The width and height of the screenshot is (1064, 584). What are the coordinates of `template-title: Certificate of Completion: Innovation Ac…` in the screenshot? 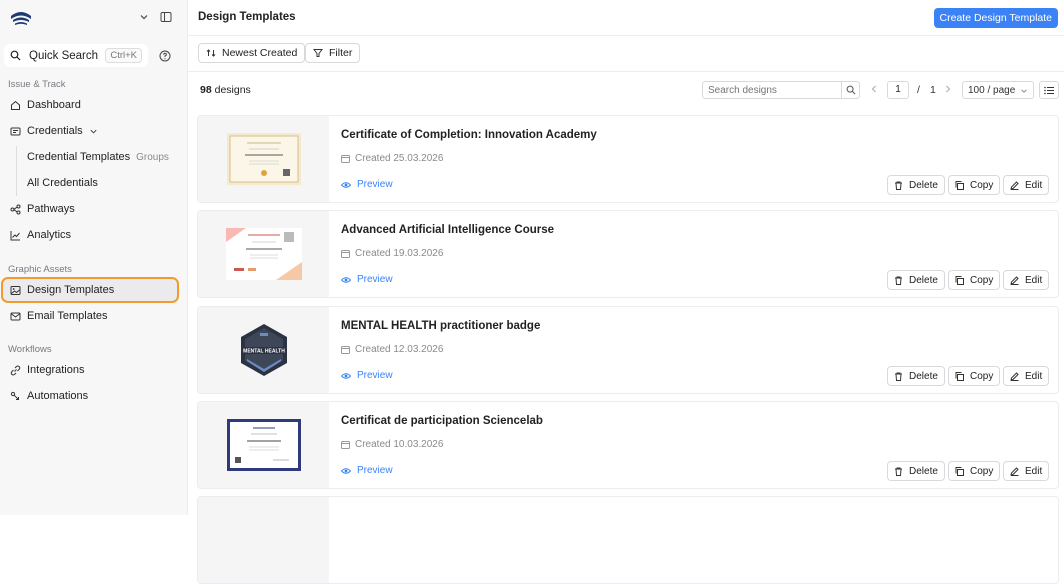 It's located at (469, 135).